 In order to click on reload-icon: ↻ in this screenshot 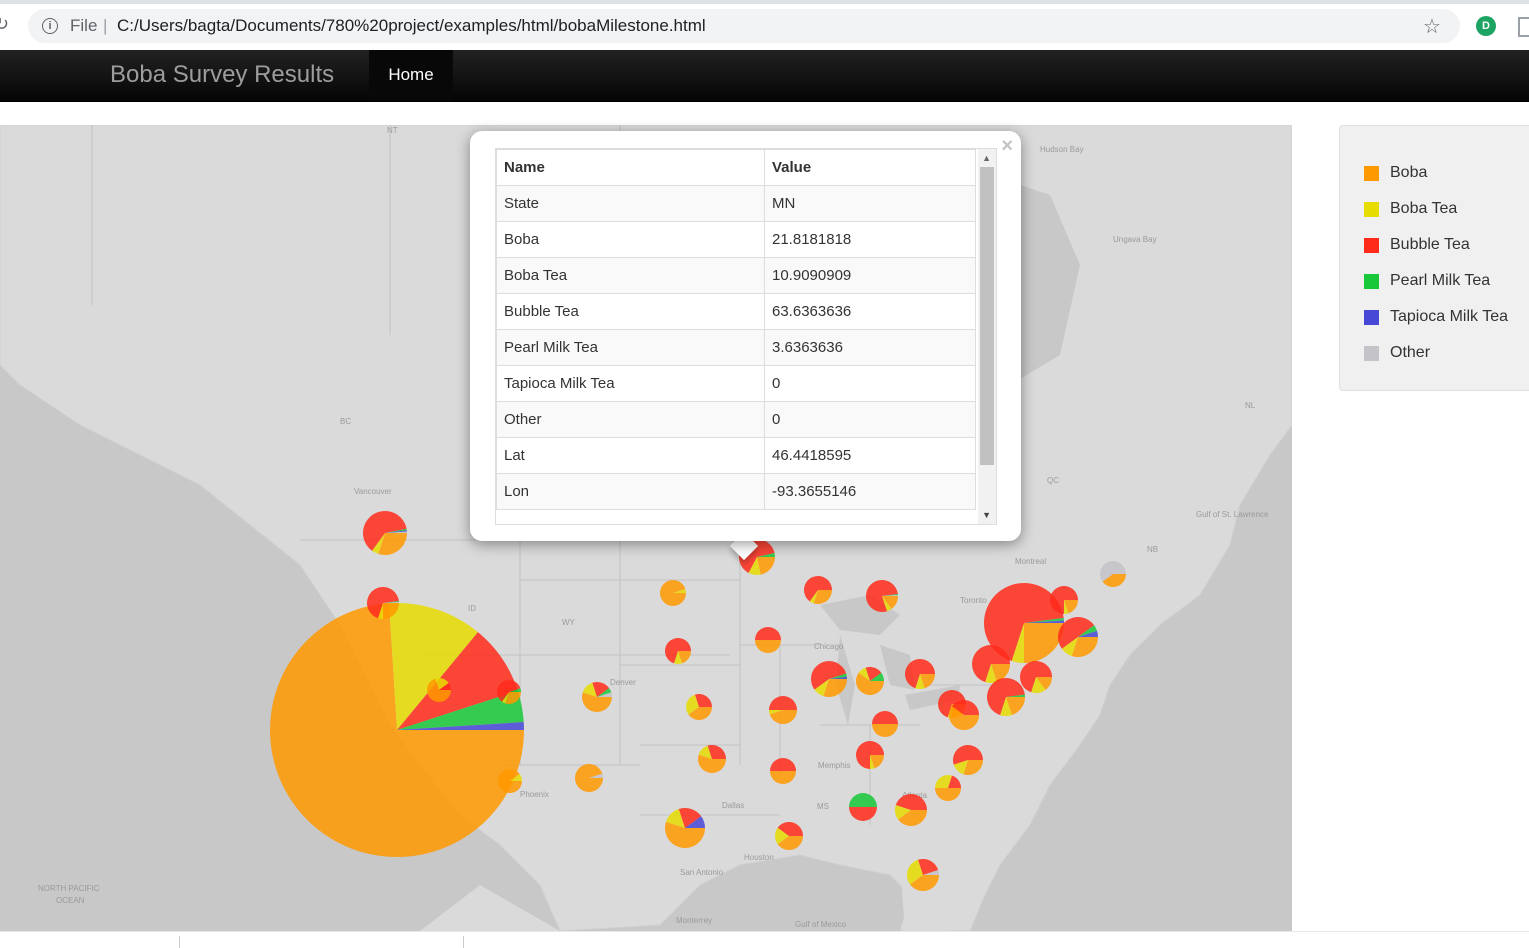, I will do `click(4, 24)`.